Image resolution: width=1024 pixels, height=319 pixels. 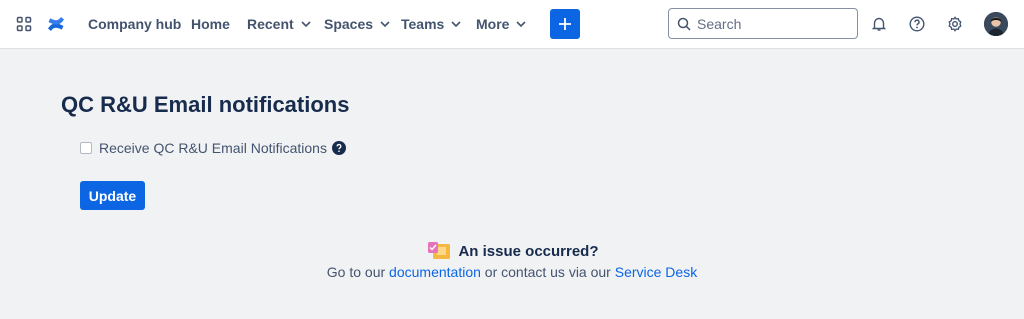 I want to click on nav-label: Spaces, so click(x=349, y=24).